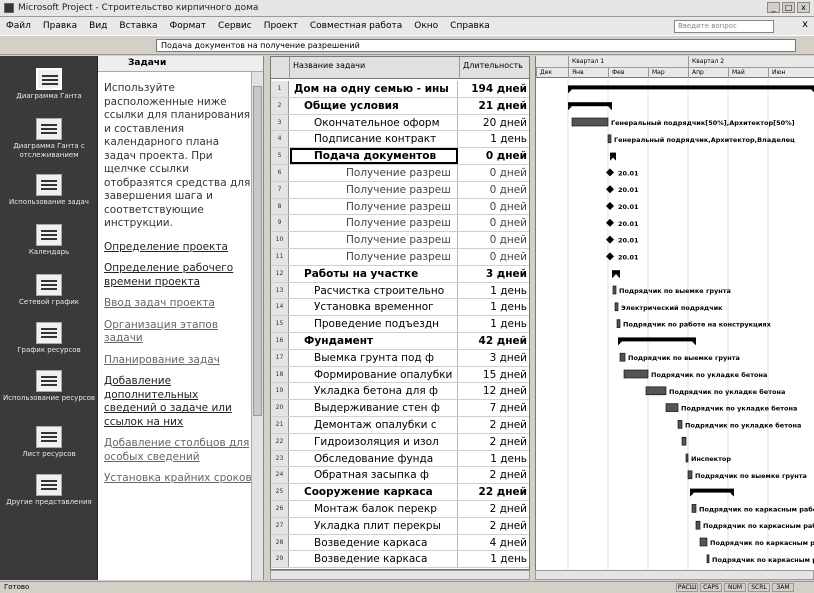  Describe the element at coordinates (280, 509) in the screenshot. I see `row-number: 26` at that location.